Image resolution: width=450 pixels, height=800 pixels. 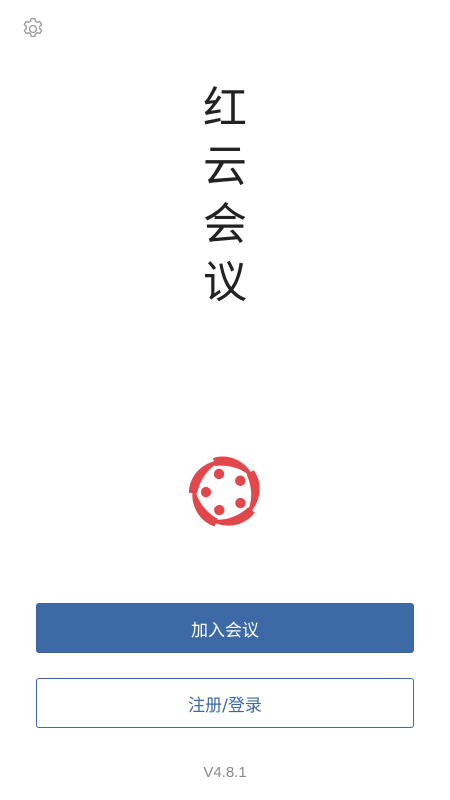 What do you see at coordinates (225, 166) in the screenshot?
I see `app-title-char: 云` at bounding box center [225, 166].